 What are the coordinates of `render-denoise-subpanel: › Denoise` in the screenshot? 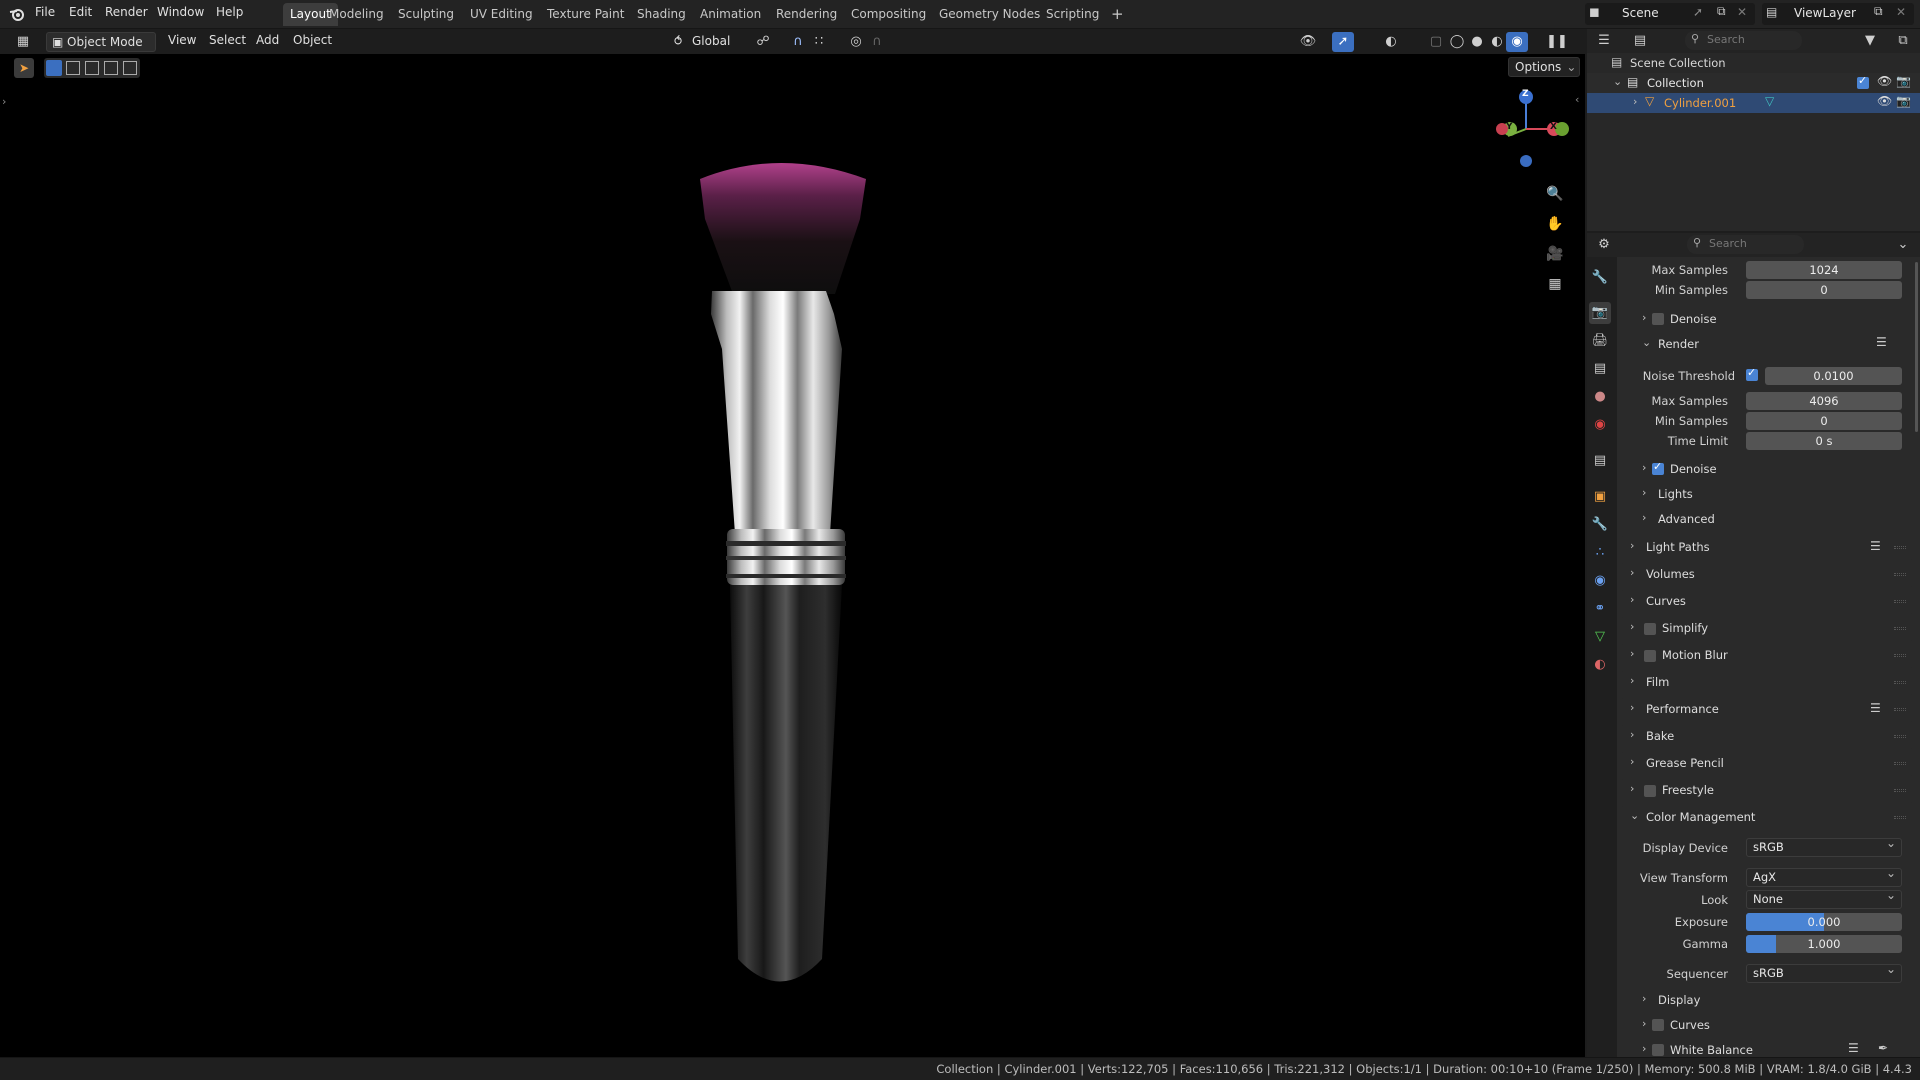 It's located at (1771, 469).